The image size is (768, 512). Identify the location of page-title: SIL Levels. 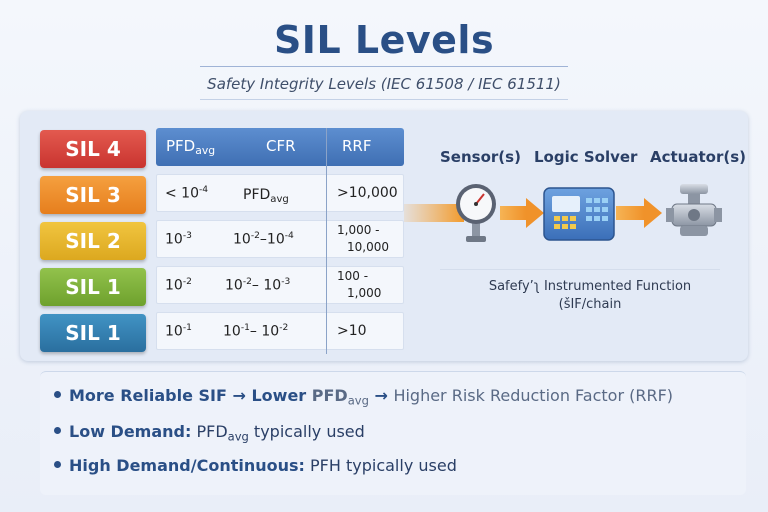
(384, 40).